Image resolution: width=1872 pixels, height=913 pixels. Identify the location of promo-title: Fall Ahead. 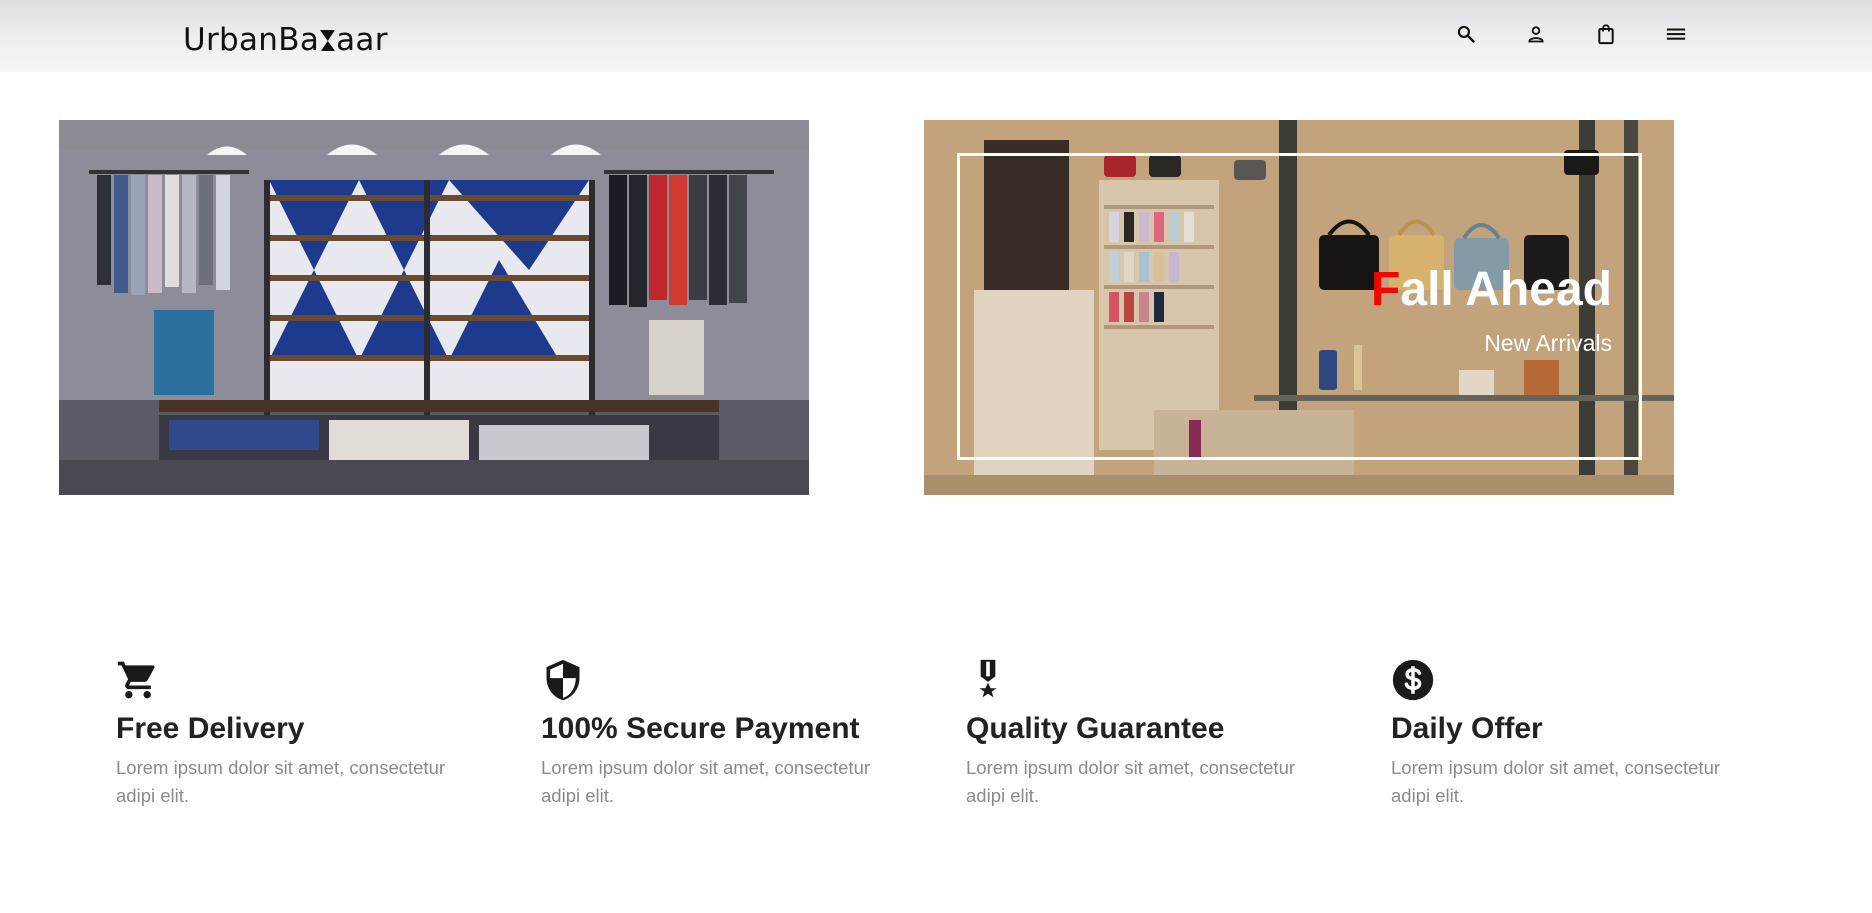
(1491, 289).